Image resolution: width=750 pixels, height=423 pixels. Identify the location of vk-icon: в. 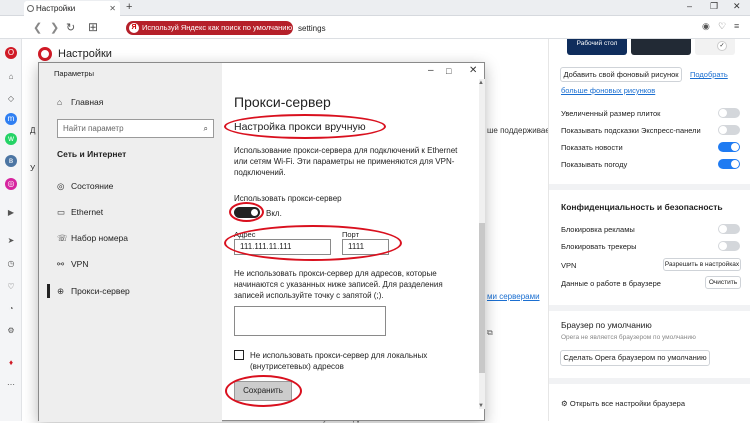
(11, 161).